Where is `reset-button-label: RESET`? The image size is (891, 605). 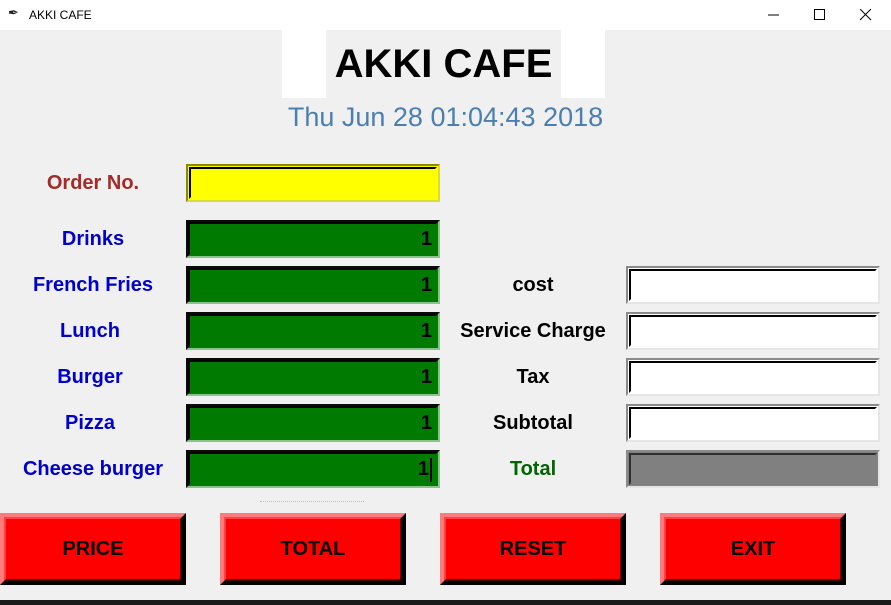 reset-button-label: RESET is located at coordinates (533, 549).